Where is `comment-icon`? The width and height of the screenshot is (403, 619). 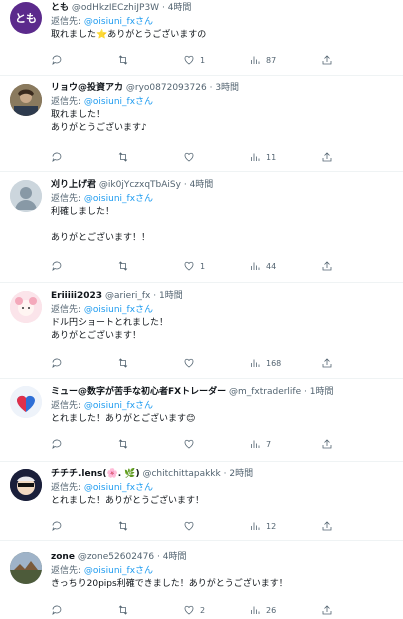
comment-icon is located at coordinates (57, 157).